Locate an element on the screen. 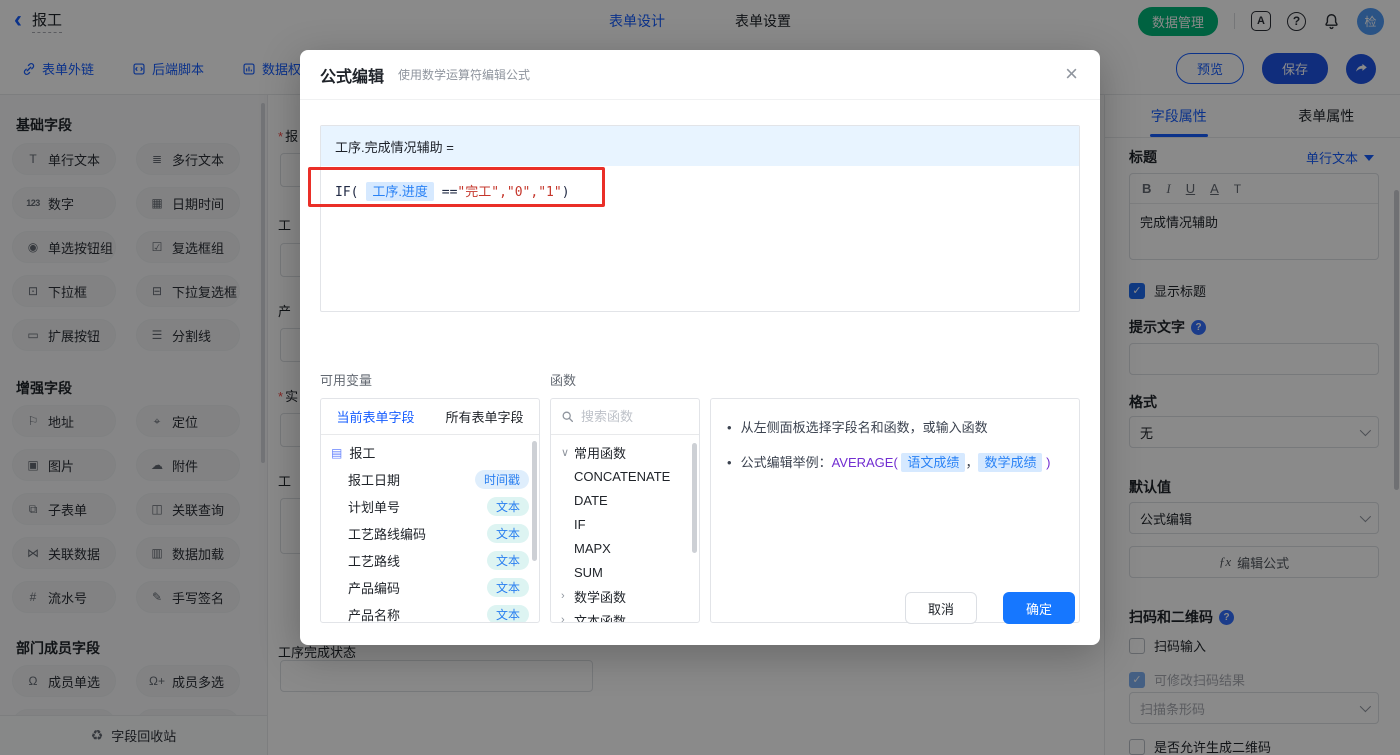 This screenshot has height=755, width=1400. function-item: DATE is located at coordinates (625, 500).